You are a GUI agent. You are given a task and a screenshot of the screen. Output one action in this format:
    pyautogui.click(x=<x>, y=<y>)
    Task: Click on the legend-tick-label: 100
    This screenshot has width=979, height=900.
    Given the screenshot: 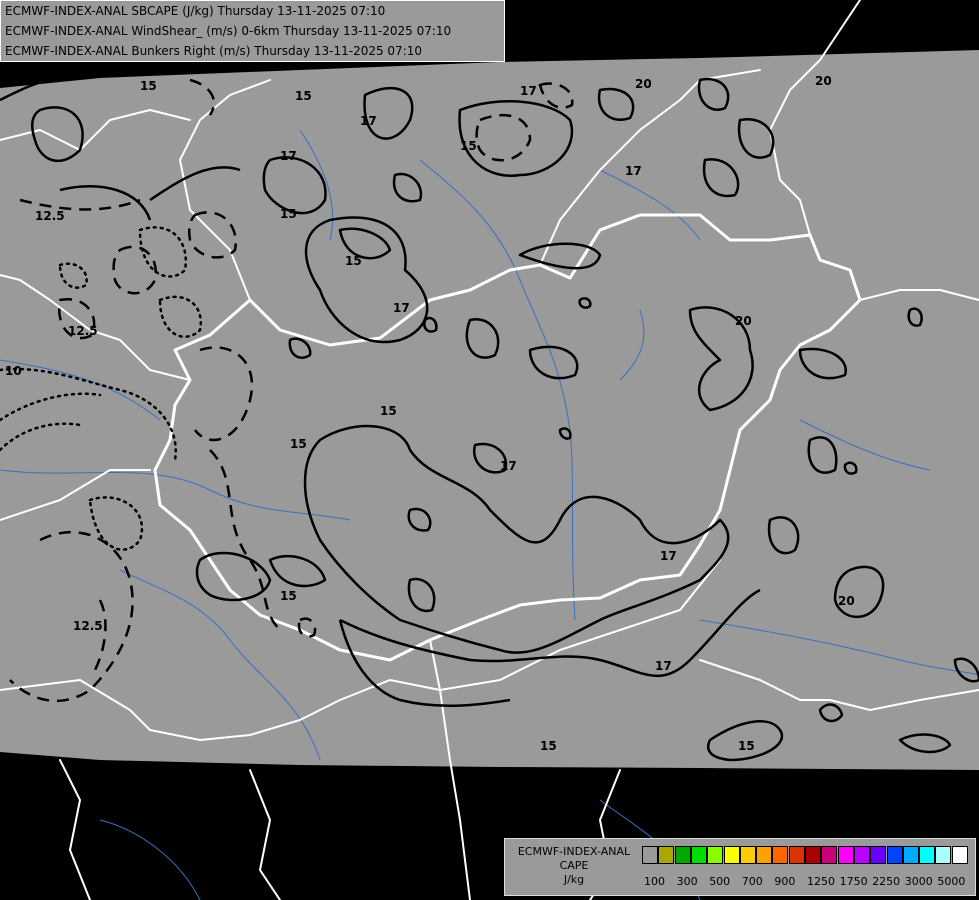 What is the action you would take?
    pyautogui.click(x=654, y=881)
    